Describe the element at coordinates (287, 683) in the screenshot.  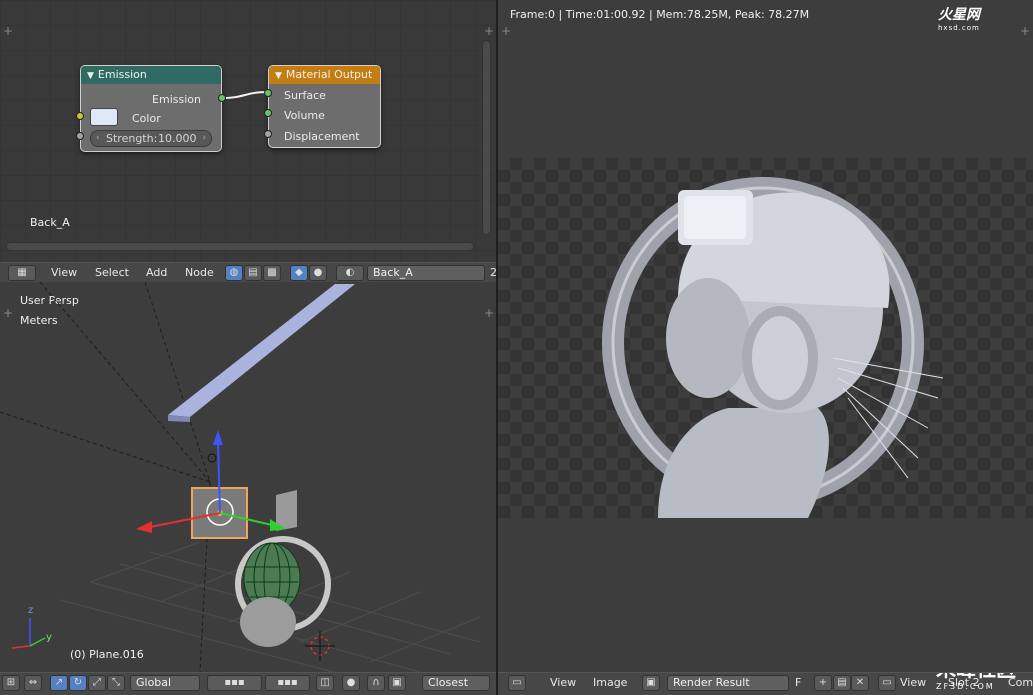
I see `layers-grid-icon-2: ▪▪▪` at that location.